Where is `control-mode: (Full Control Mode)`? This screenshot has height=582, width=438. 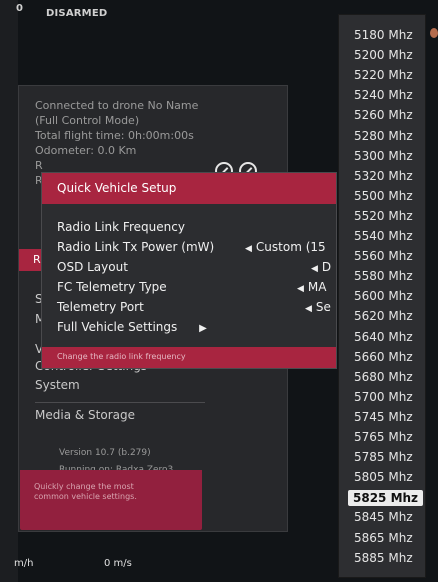
control-mode: (Full Control Mode) is located at coordinates (87, 120).